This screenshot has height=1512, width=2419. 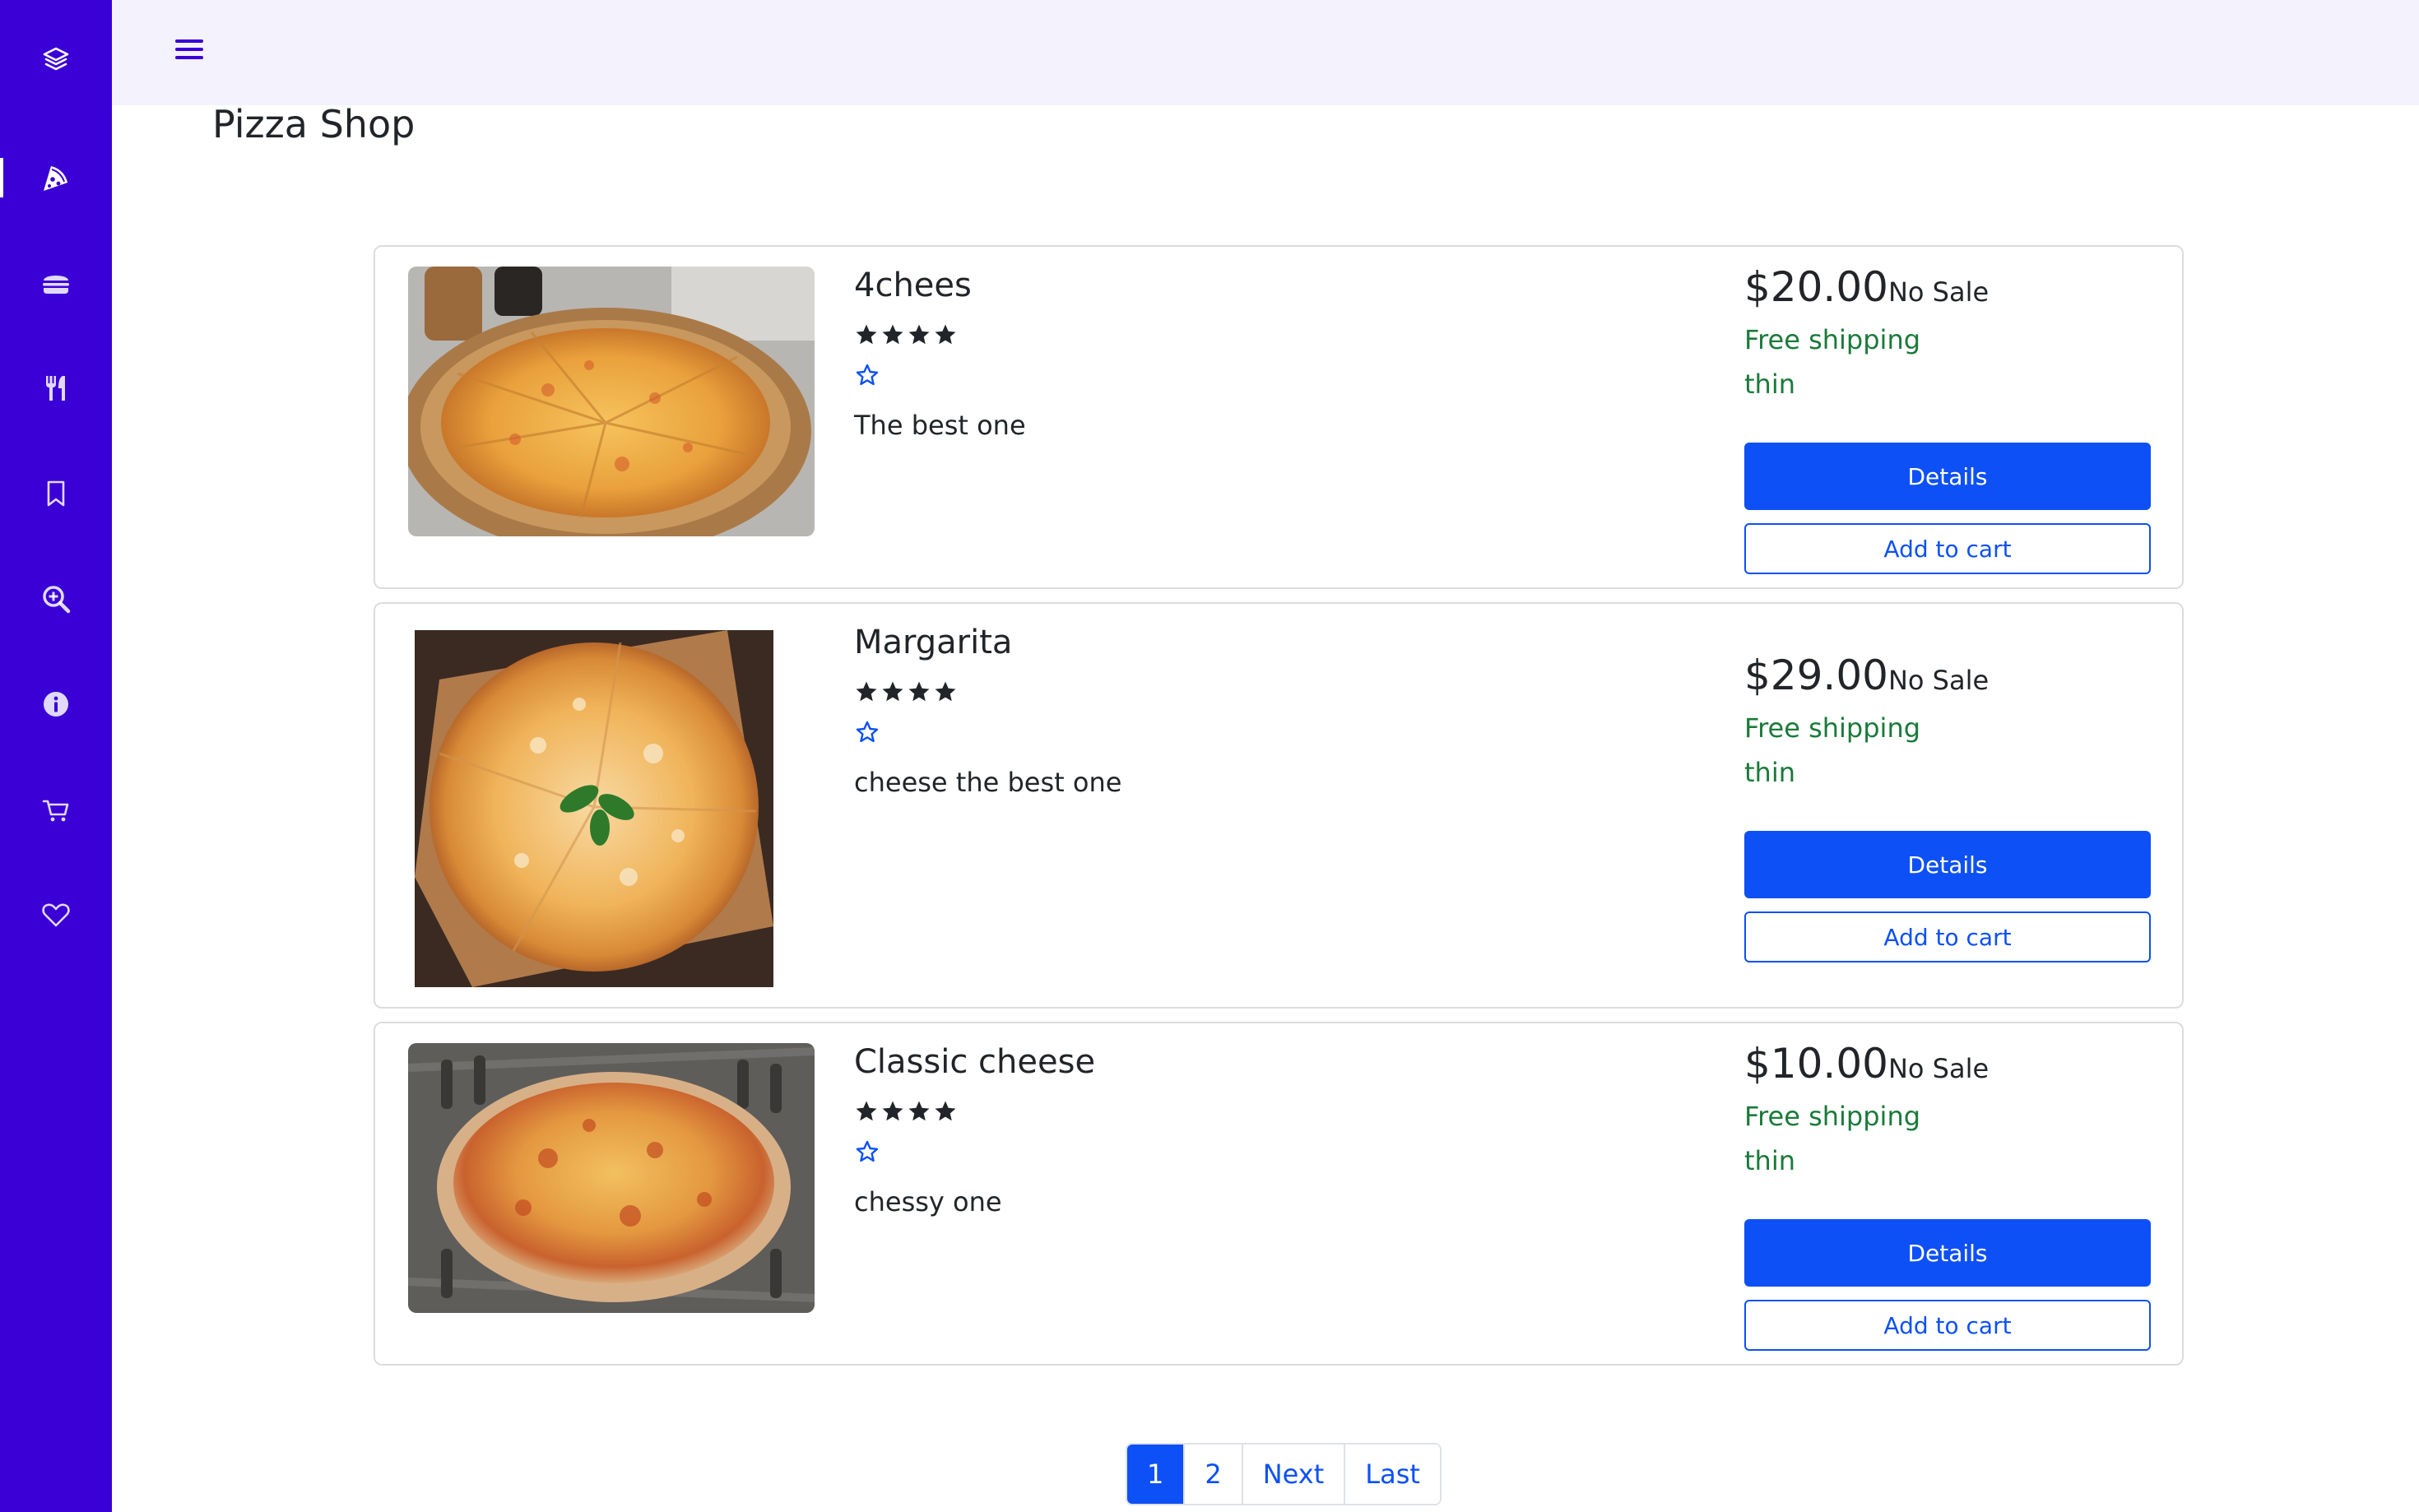 I want to click on hamburger-icon, so click(x=189, y=49).